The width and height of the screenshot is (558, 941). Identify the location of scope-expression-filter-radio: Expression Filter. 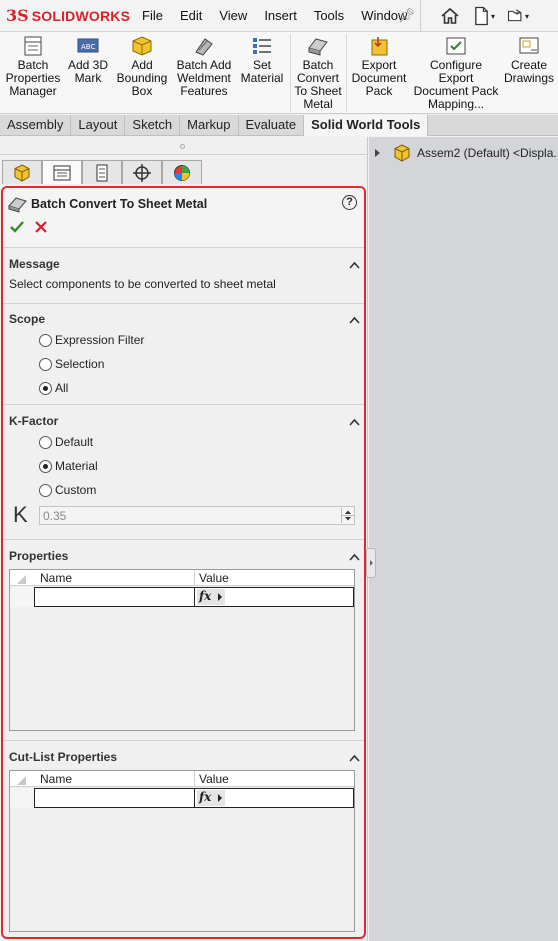
(91, 340).